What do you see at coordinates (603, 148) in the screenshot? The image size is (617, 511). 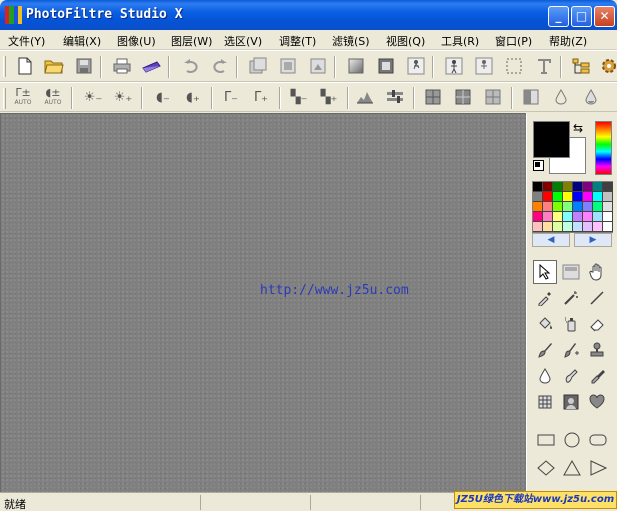 I see `color-spectrum` at bounding box center [603, 148].